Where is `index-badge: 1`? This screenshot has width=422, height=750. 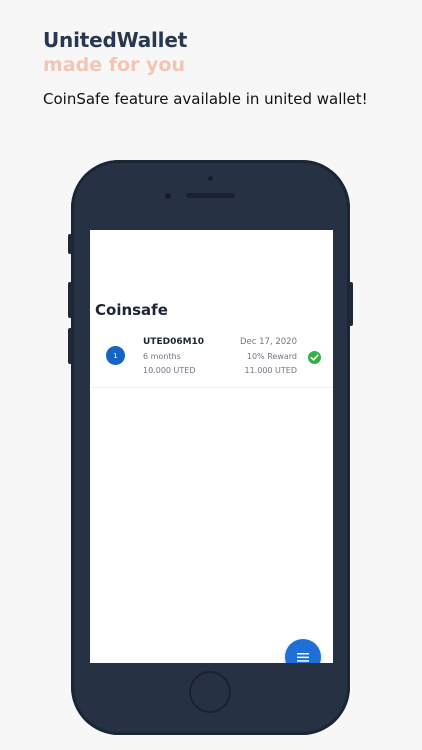
index-badge: 1 is located at coordinates (115, 355).